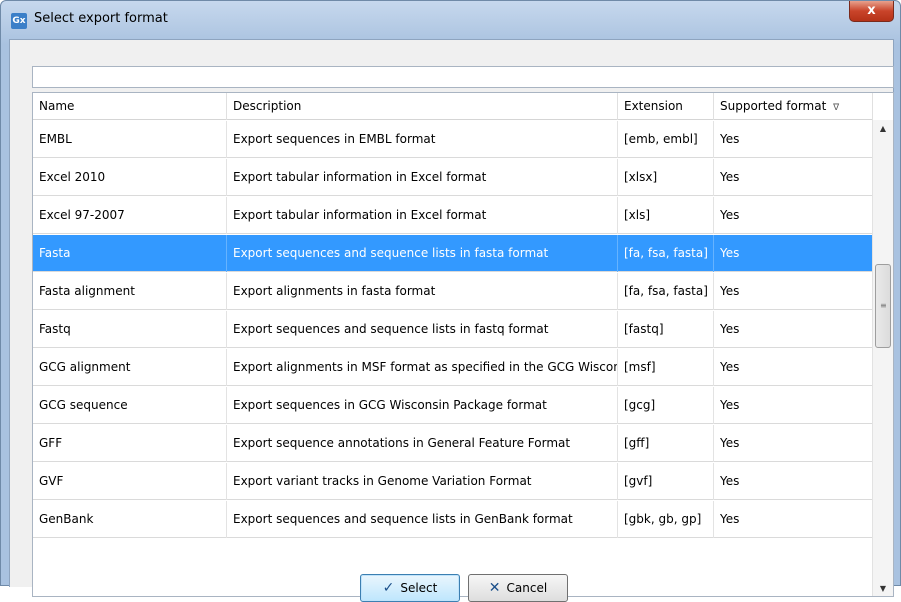  Describe the element at coordinates (130, 106) in the screenshot. I see `column-header-name: Name` at that location.